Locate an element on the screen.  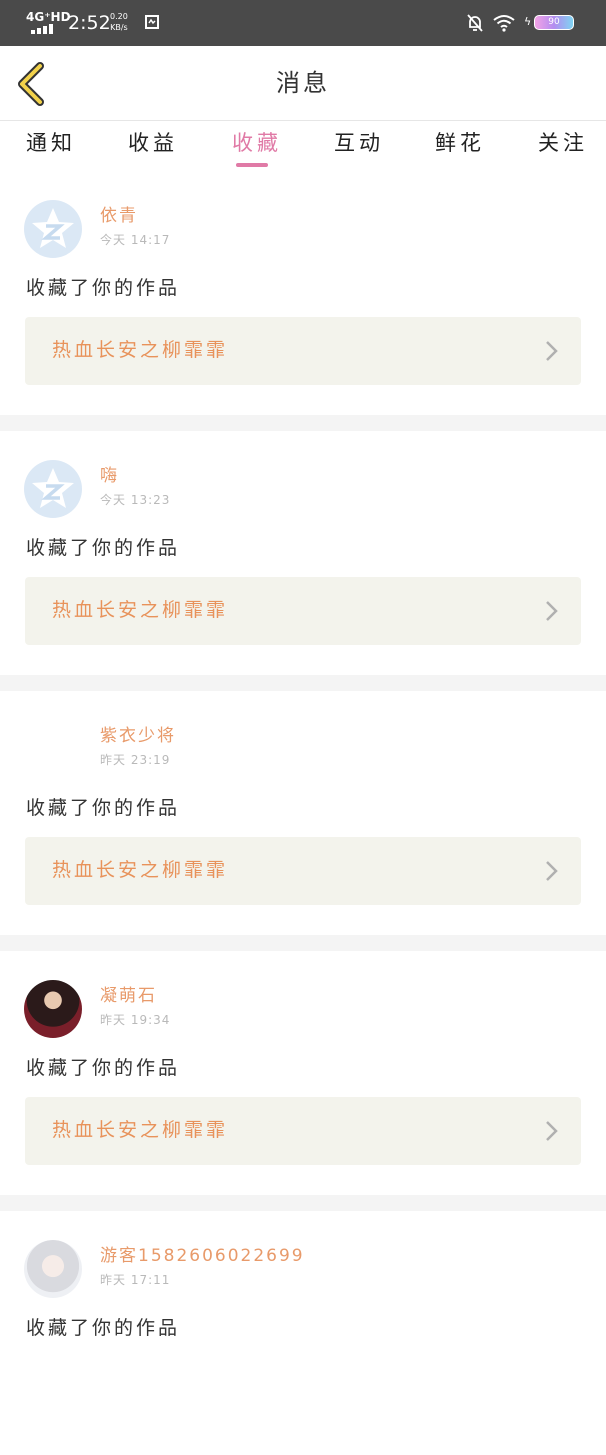
timestamp: 昨天 17:11 is located at coordinates (135, 1280).